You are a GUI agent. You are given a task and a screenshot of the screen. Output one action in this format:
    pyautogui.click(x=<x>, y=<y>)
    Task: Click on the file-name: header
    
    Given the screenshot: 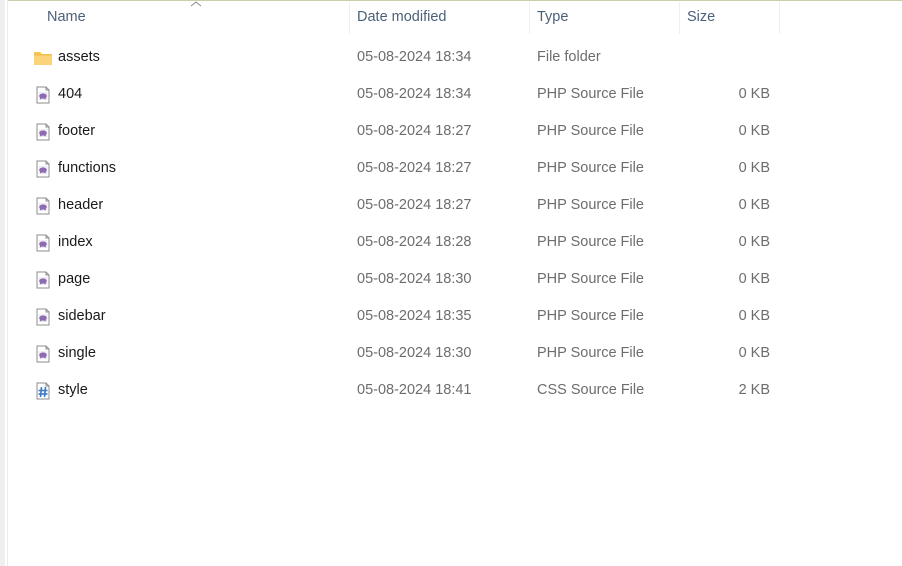 What is the action you would take?
    pyautogui.click(x=81, y=205)
    